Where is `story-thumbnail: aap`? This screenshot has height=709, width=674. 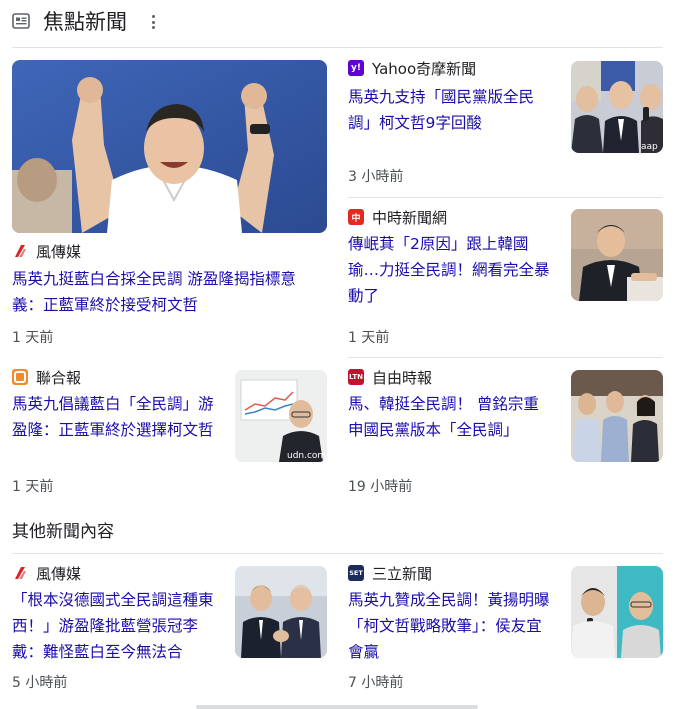 story-thumbnail: aap is located at coordinates (617, 107).